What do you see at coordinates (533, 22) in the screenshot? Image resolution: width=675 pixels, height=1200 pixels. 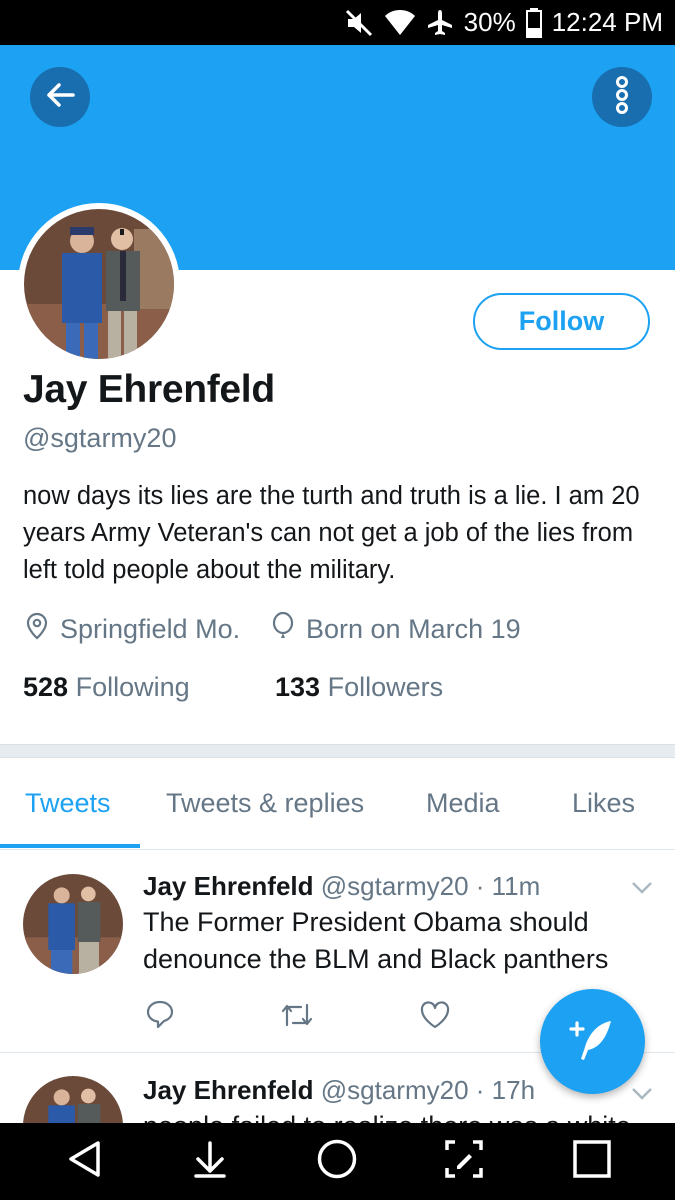 I see `battery-icon` at bounding box center [533, 22].